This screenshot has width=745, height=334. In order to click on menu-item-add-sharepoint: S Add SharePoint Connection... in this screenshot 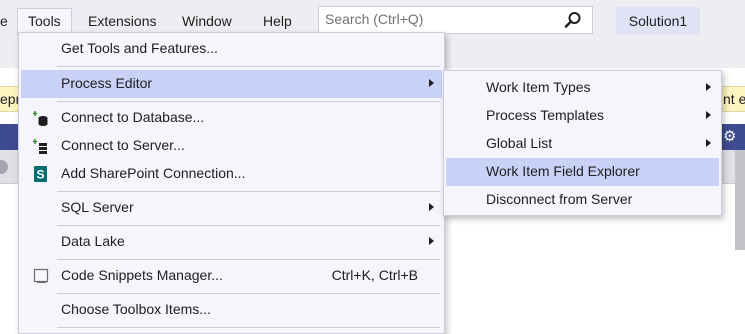, I will do `click(231, 174)`.